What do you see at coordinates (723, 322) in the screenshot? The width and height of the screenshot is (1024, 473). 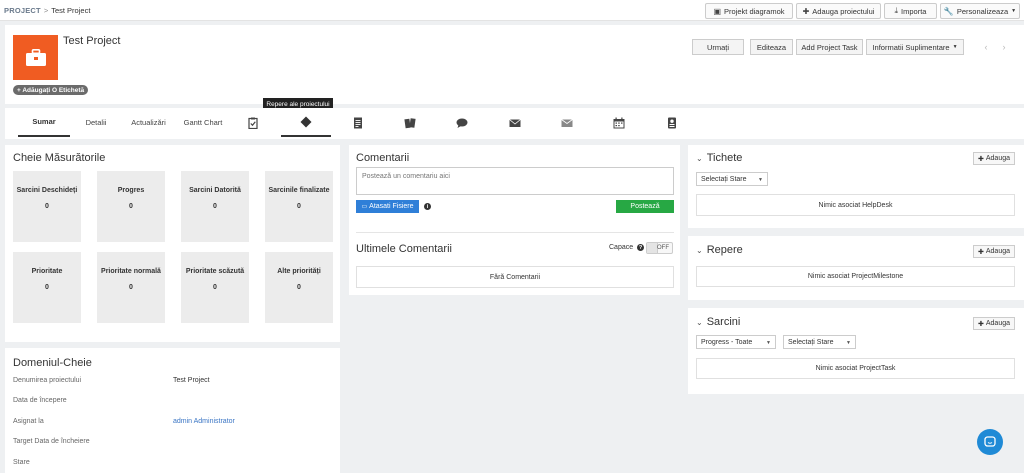 I see `tasks-title: Sarcini` at bounding box center [723, 322].